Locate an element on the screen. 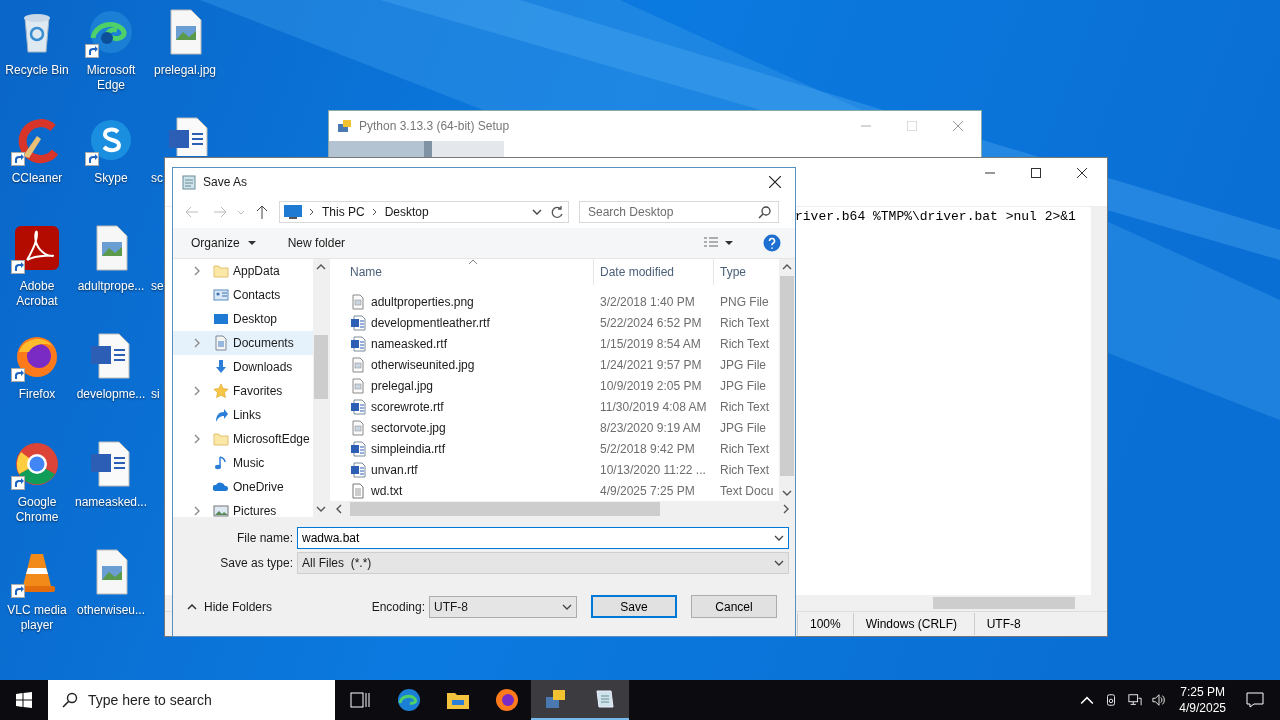 This screenshot has width=1280, height=720. volume-icon is located at coordinates (1159, 700).